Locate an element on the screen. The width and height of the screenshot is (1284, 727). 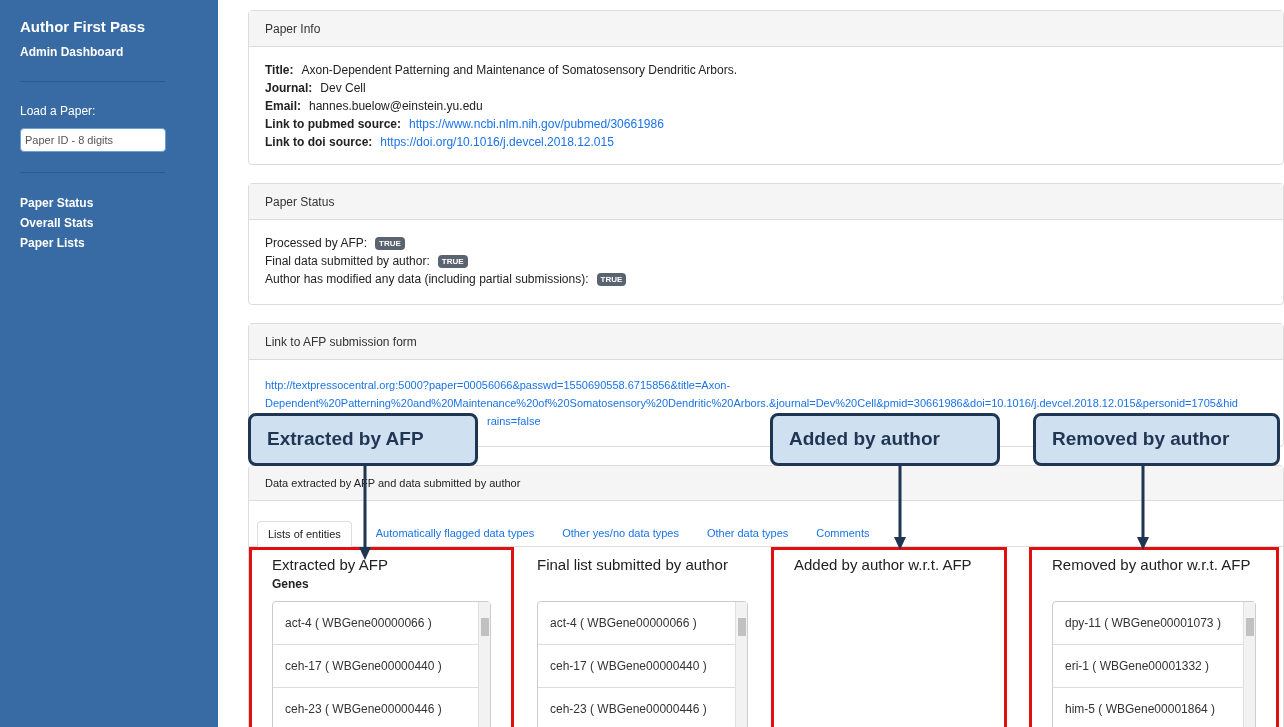
column-title: Extracted by AFP is located at coordinates (330, 565).